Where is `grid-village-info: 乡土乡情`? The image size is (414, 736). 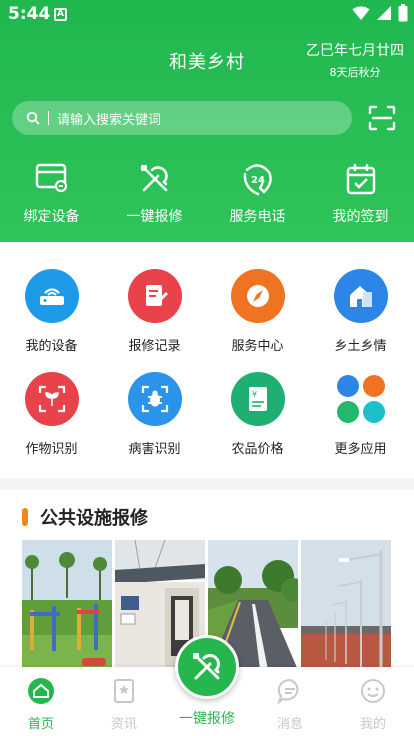
grid-village-info: 乡土乡情 is located at coordinates (360, 311).